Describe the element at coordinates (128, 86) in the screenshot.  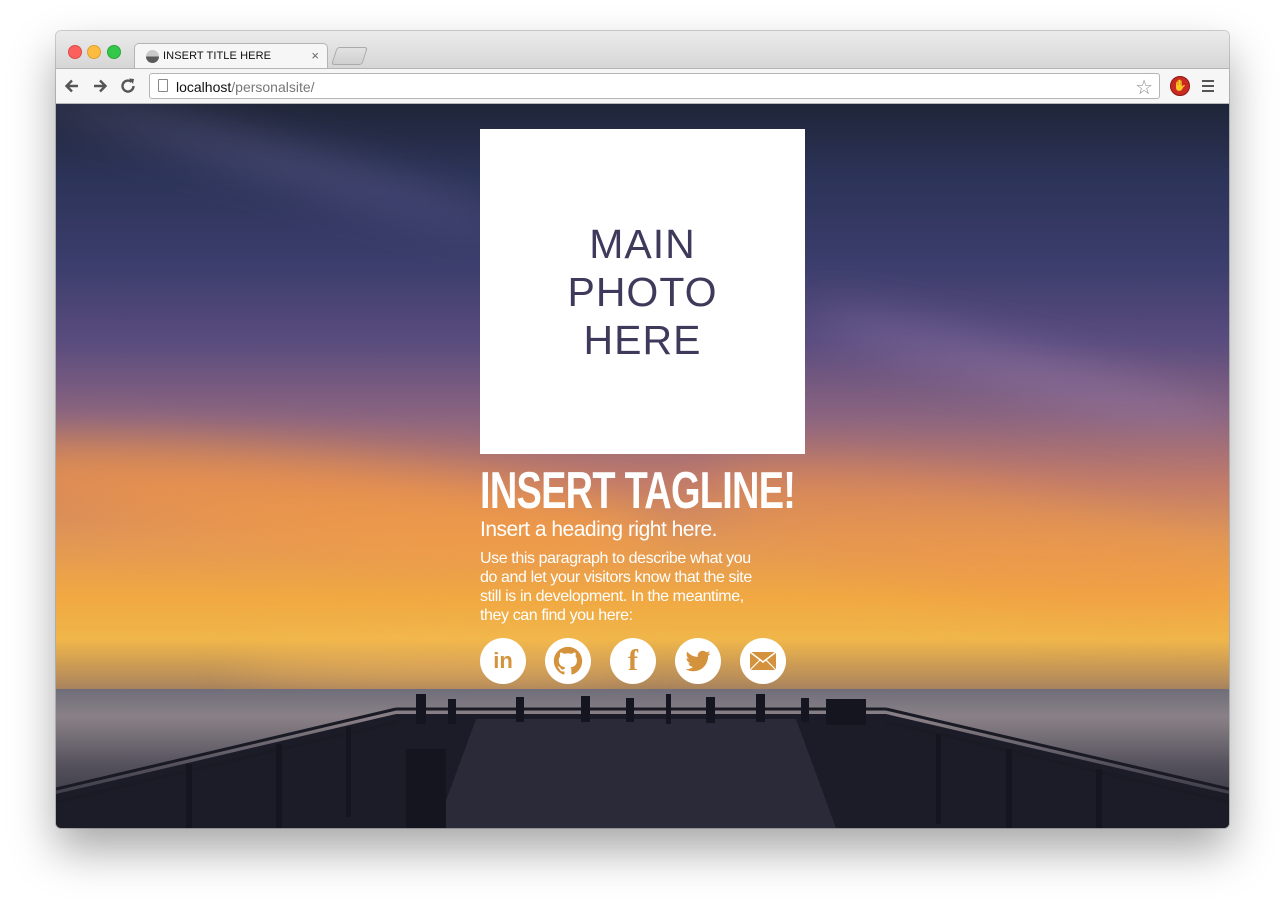
I see `reload-icon` at that location.